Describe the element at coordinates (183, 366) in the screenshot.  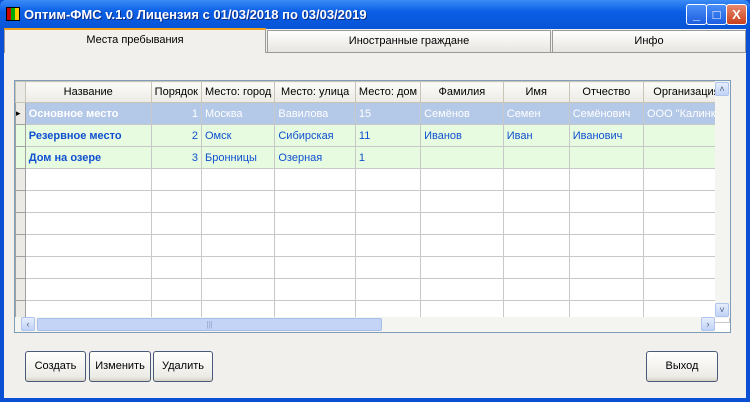
I see `delete-button: Удалить` at that location.